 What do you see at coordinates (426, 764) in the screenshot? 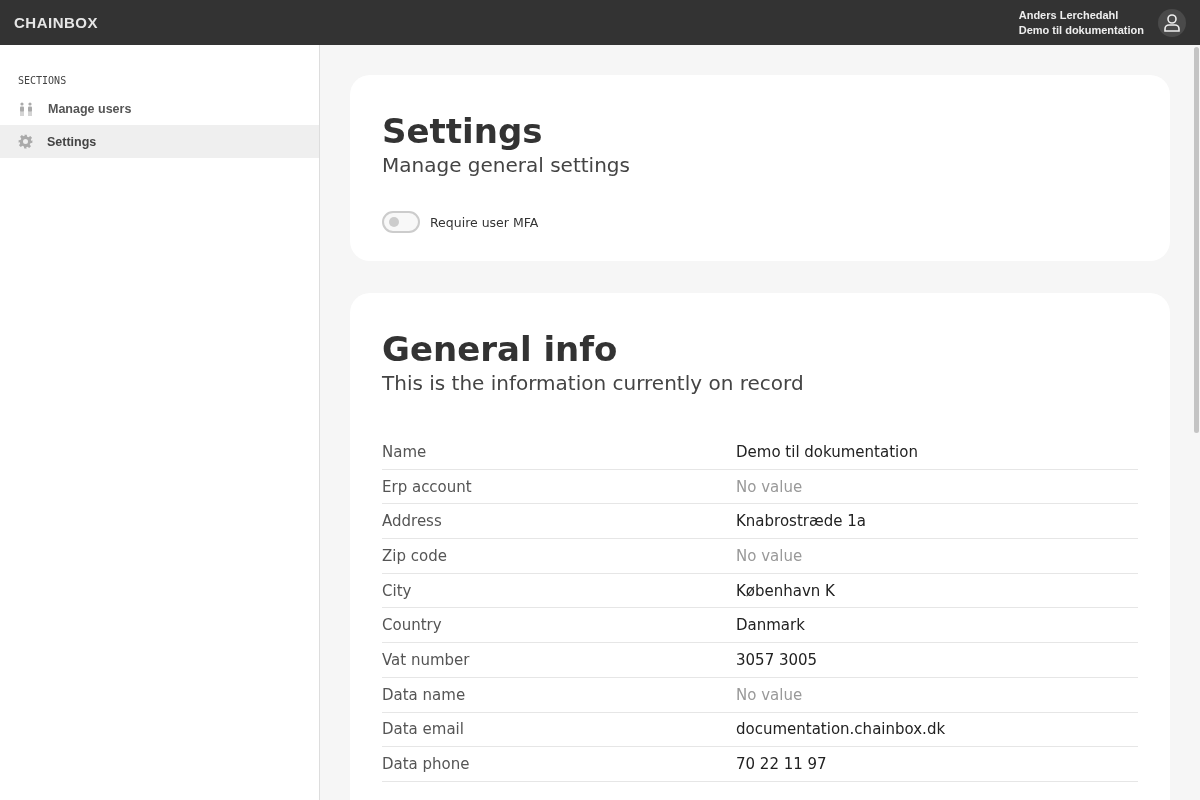
I see `field-label: Data phone` at bounding box center [426, 764].